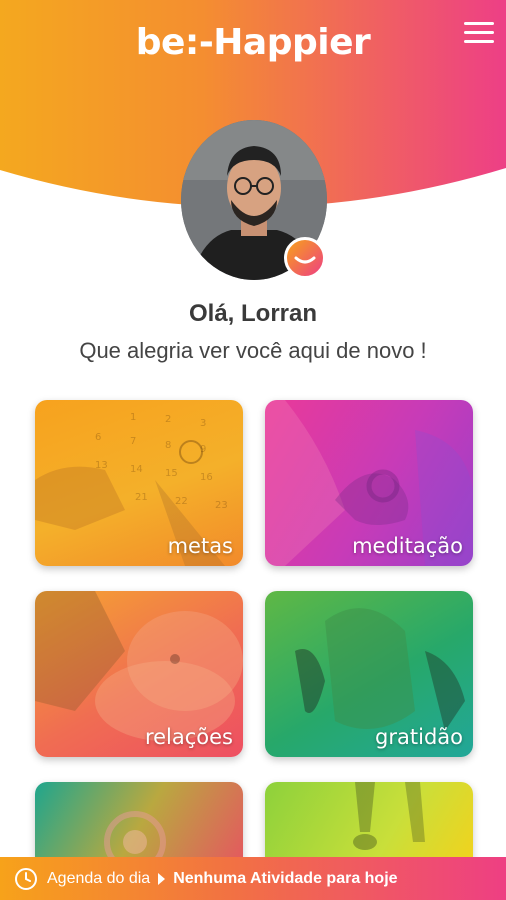  I want to click on svg-text: 1, so click(133, 417).